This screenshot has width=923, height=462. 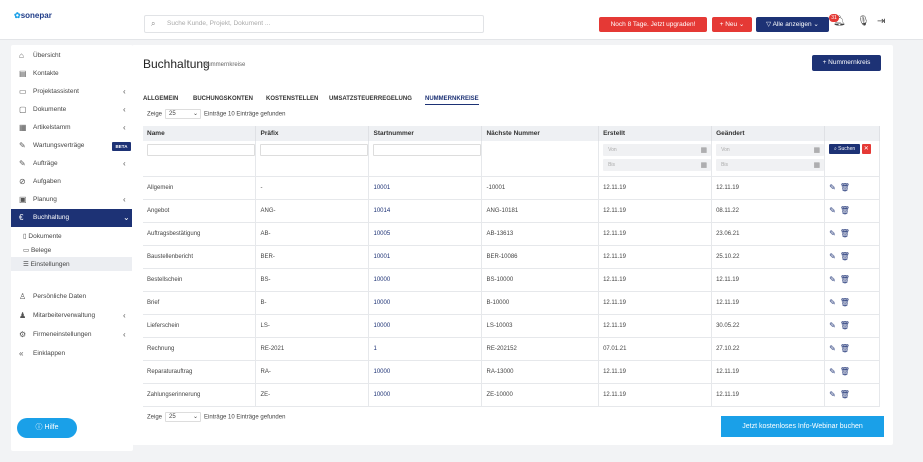 I want to click on sidebar-item-einklappen: «Einklappen, so click(x=72, y=354).